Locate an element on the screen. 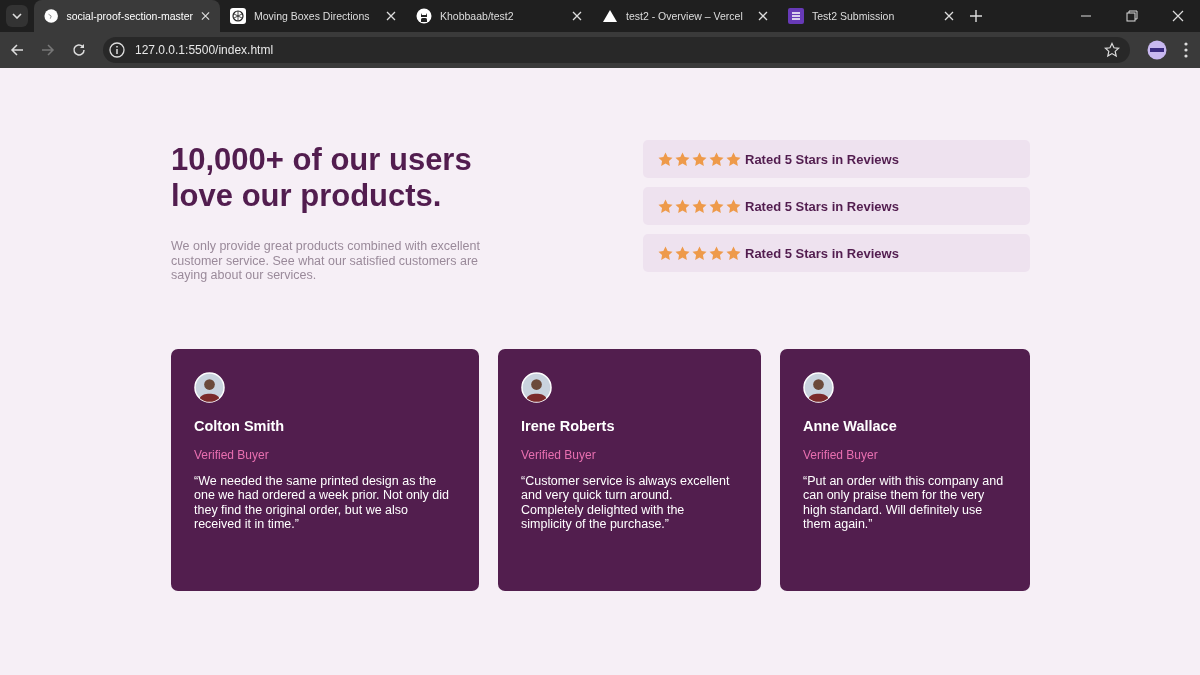  browser-tab: Moving Boxes Directions is located at coordinates (313, 16).